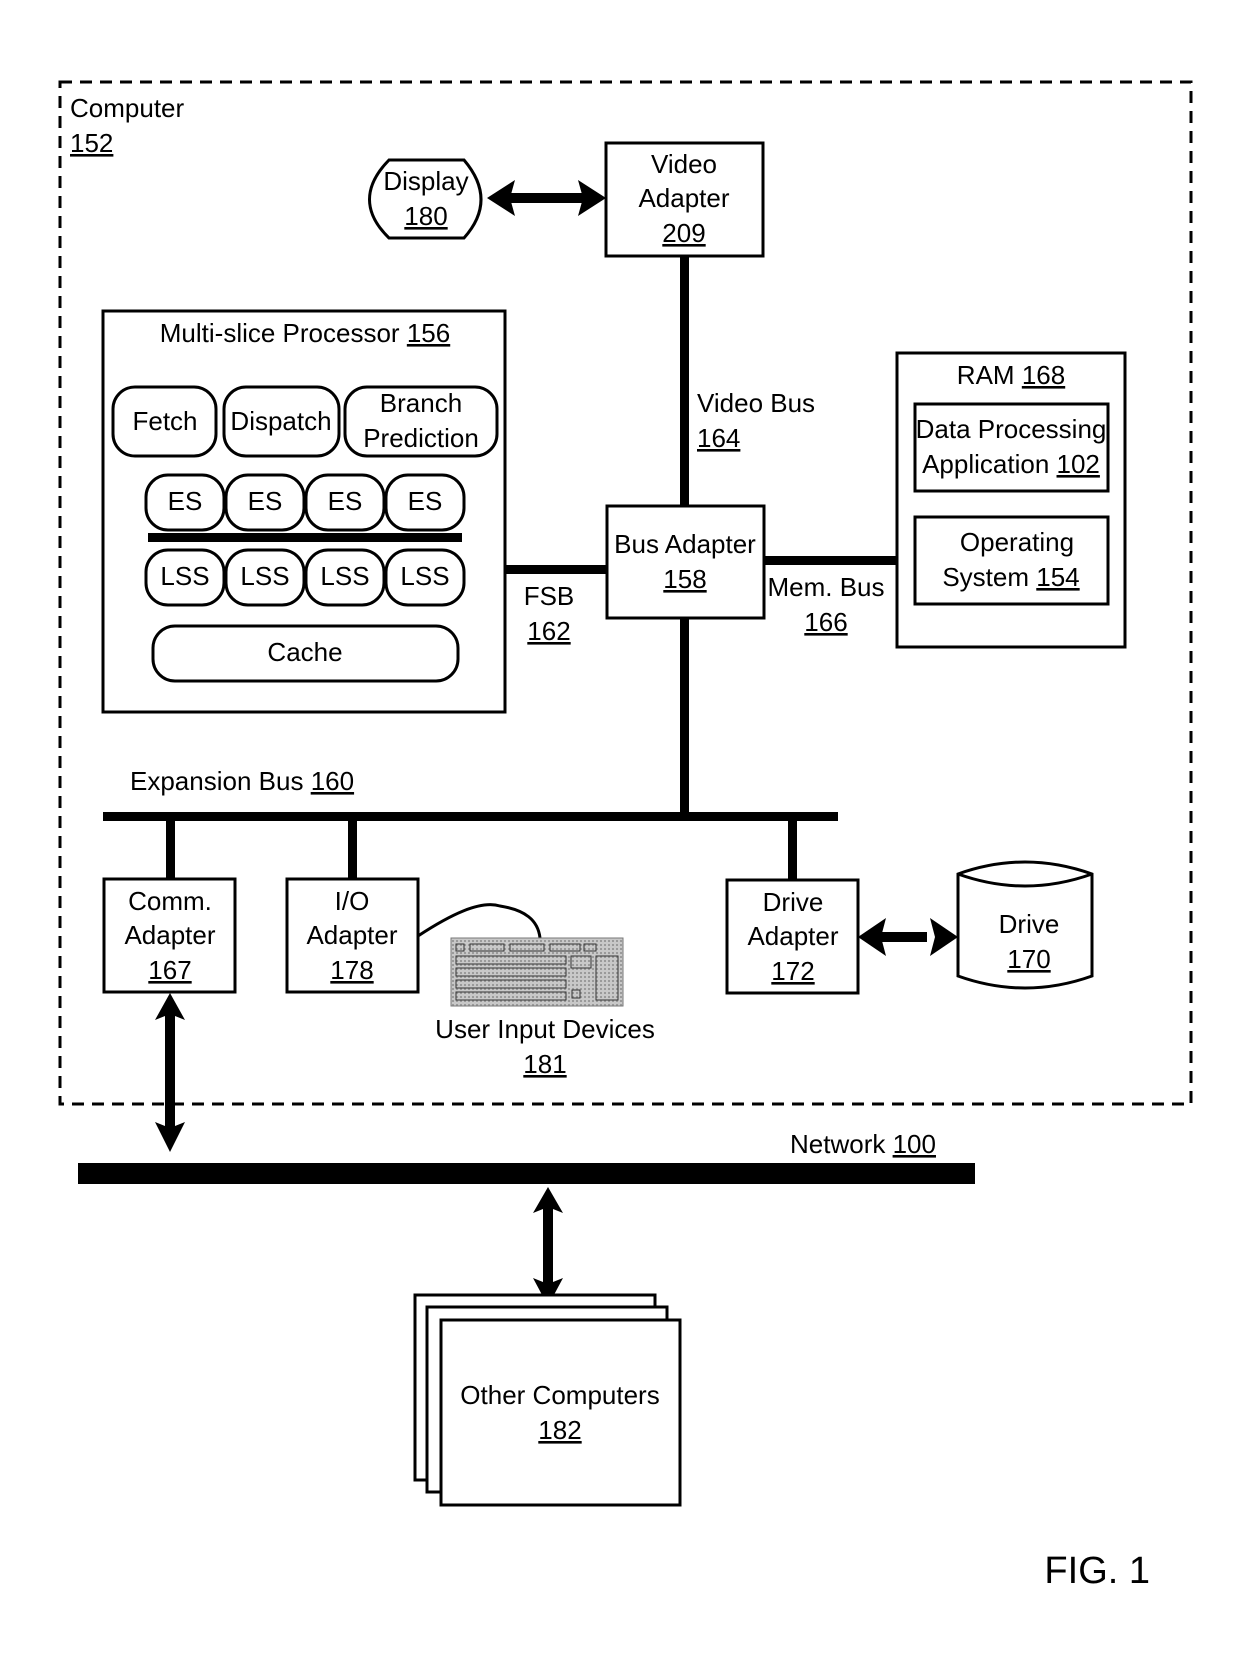 This screenshot has height=1661, width=1240. What do you see at coordinates (559, 1430) in the screenshot?
I see `other-computers-ref: 182` at bounding box center [559, 1430].